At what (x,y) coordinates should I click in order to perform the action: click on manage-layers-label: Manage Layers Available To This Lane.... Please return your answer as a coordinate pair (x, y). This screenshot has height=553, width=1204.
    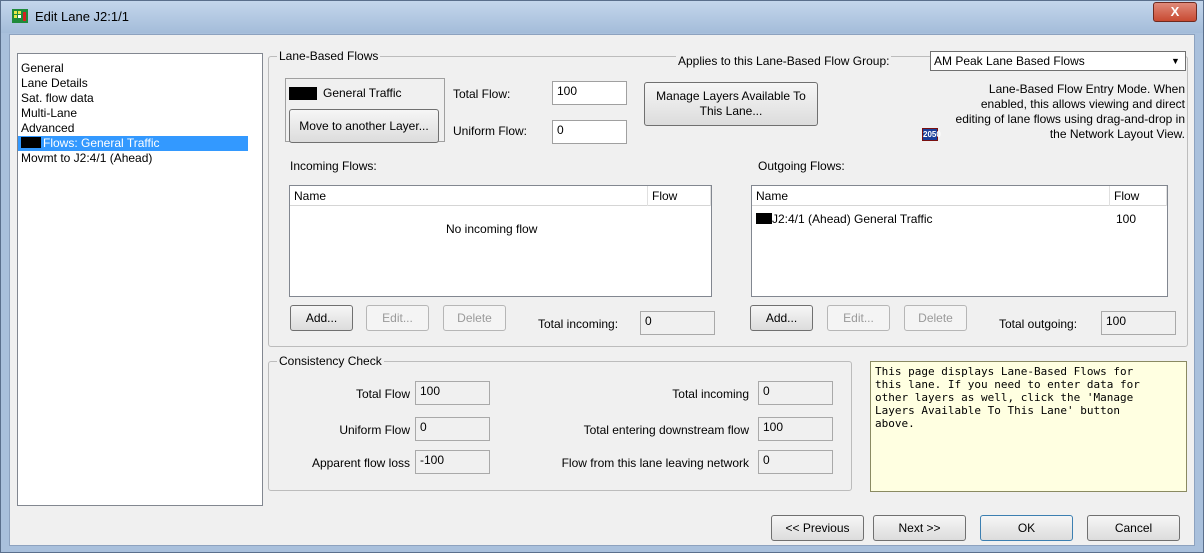
    Looking at the image, I should click on (731, 103).